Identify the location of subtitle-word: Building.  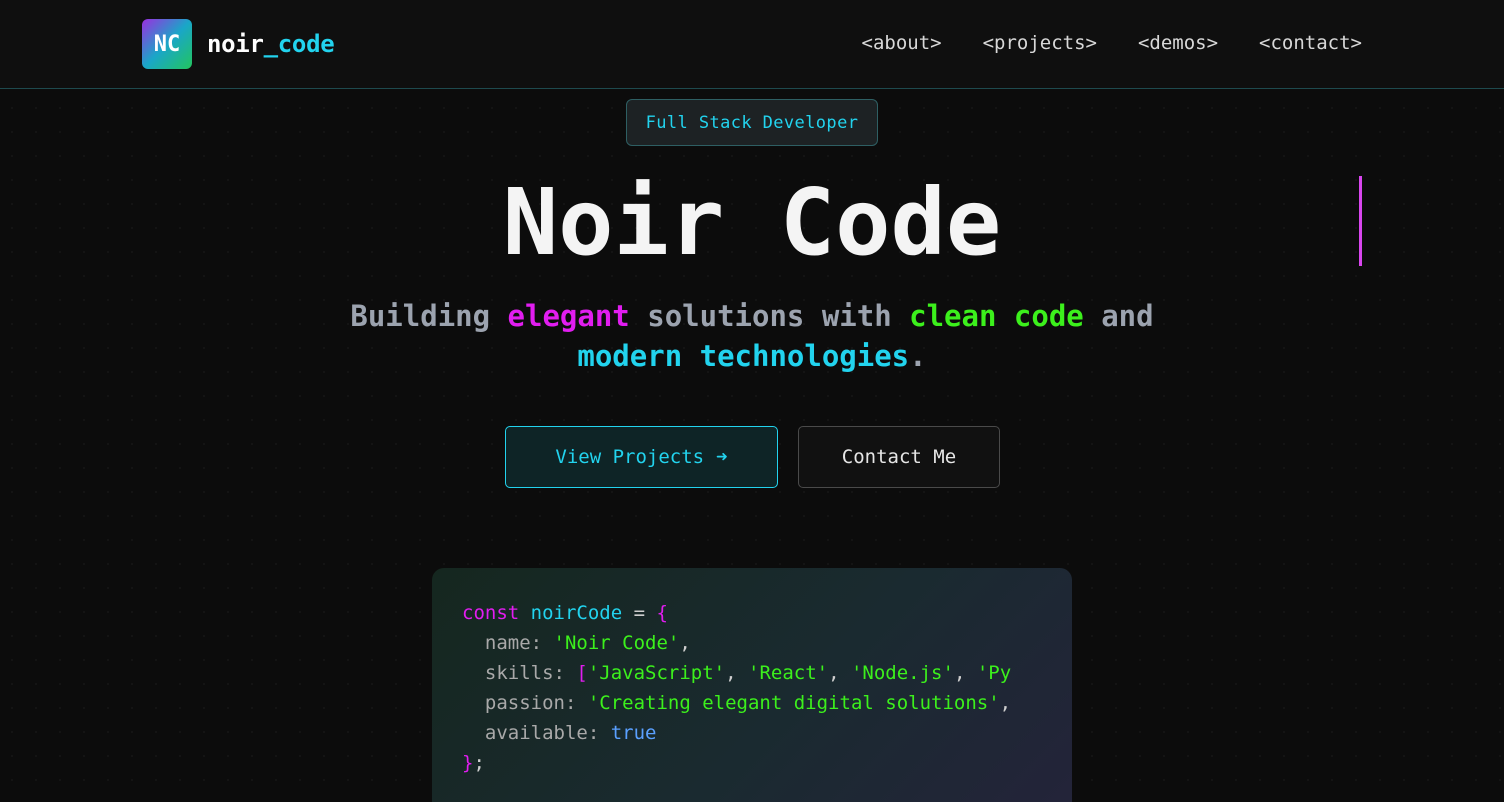
(420, 316).